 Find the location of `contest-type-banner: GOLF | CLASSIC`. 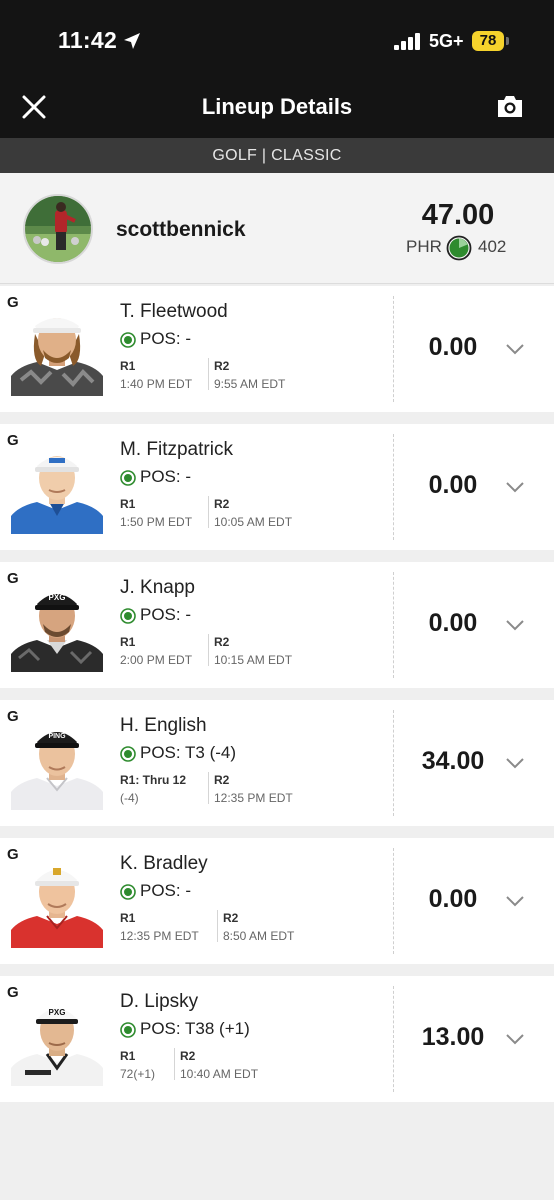

contest-type-banner: GOLF | CLASSIC is located at coordinates (277, 155).